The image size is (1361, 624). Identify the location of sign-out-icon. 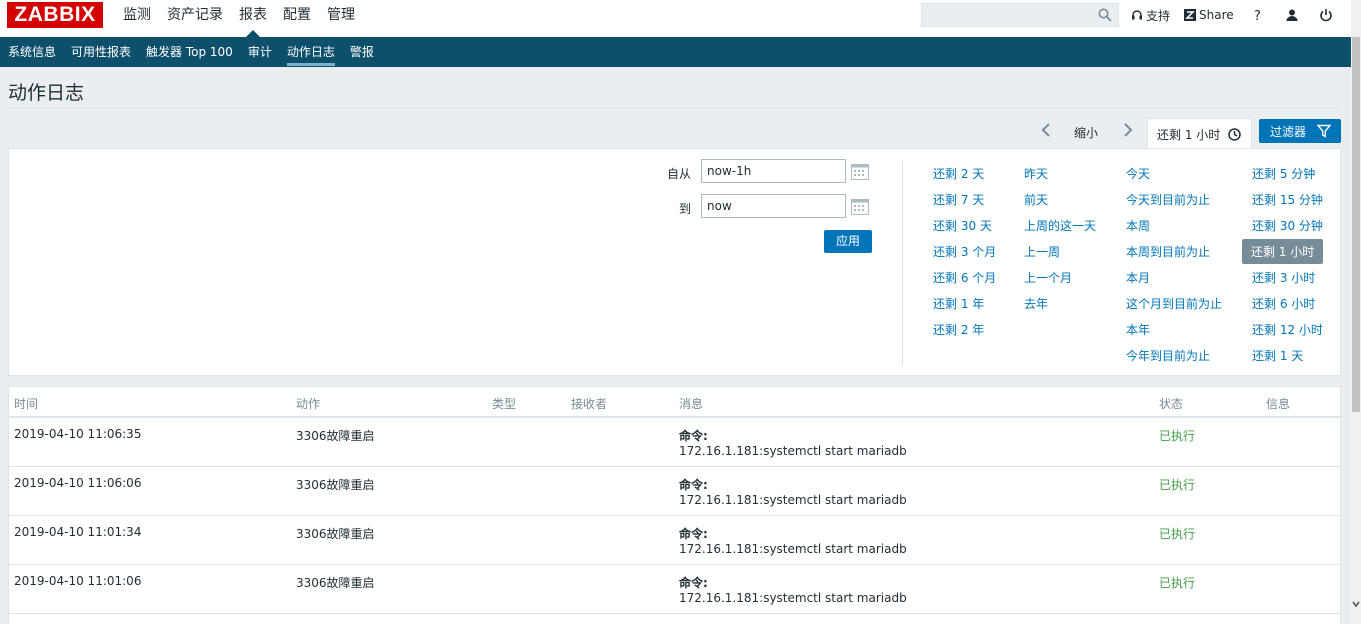
(1326, 15).